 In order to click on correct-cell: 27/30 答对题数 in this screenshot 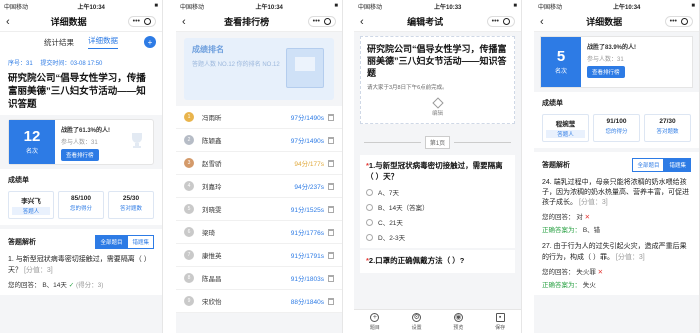, I will do `click(667, 128)`.